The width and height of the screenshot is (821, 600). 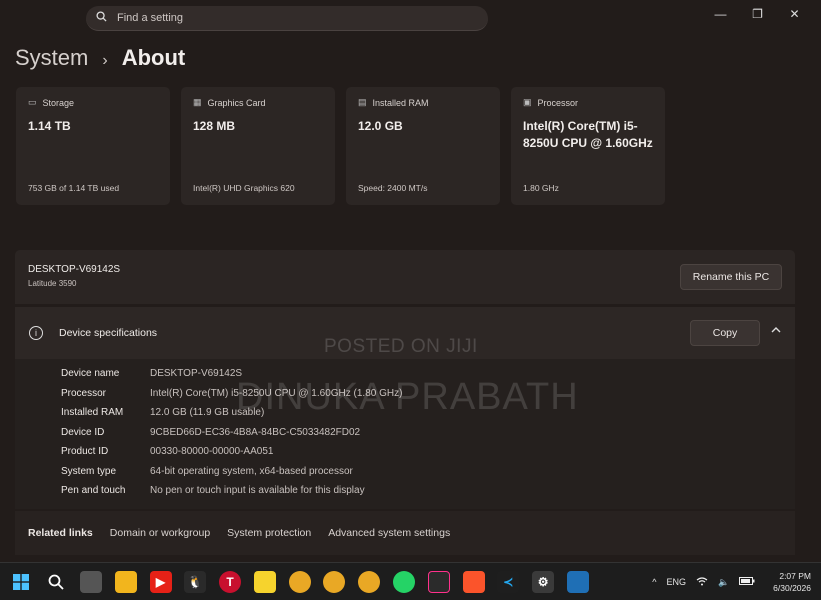 What do you see at coordinates (60, 533) in the screenshot?
I see `related-links-label: Related links` at bounding box center [60, 533].